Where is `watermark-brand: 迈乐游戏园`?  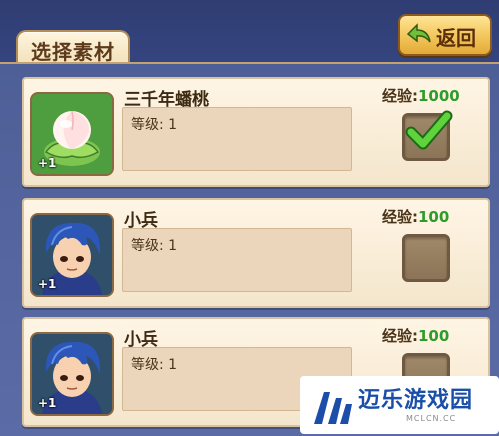
watermark-brand: 迈乐游戏园 is located at coordinates (416, 400).